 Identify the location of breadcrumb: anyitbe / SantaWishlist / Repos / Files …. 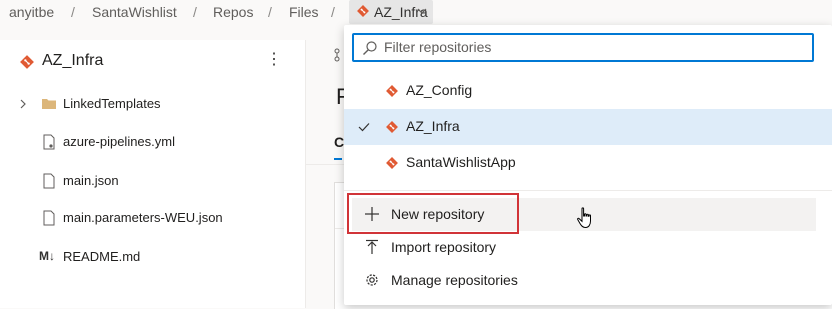
(416, 13).